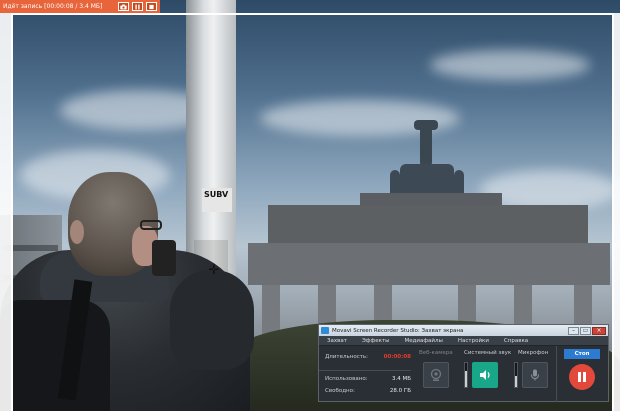  What do you see at coordinates (325, 330) in the screenshot?
I see `app-icon` at bounding box center [325, 330].